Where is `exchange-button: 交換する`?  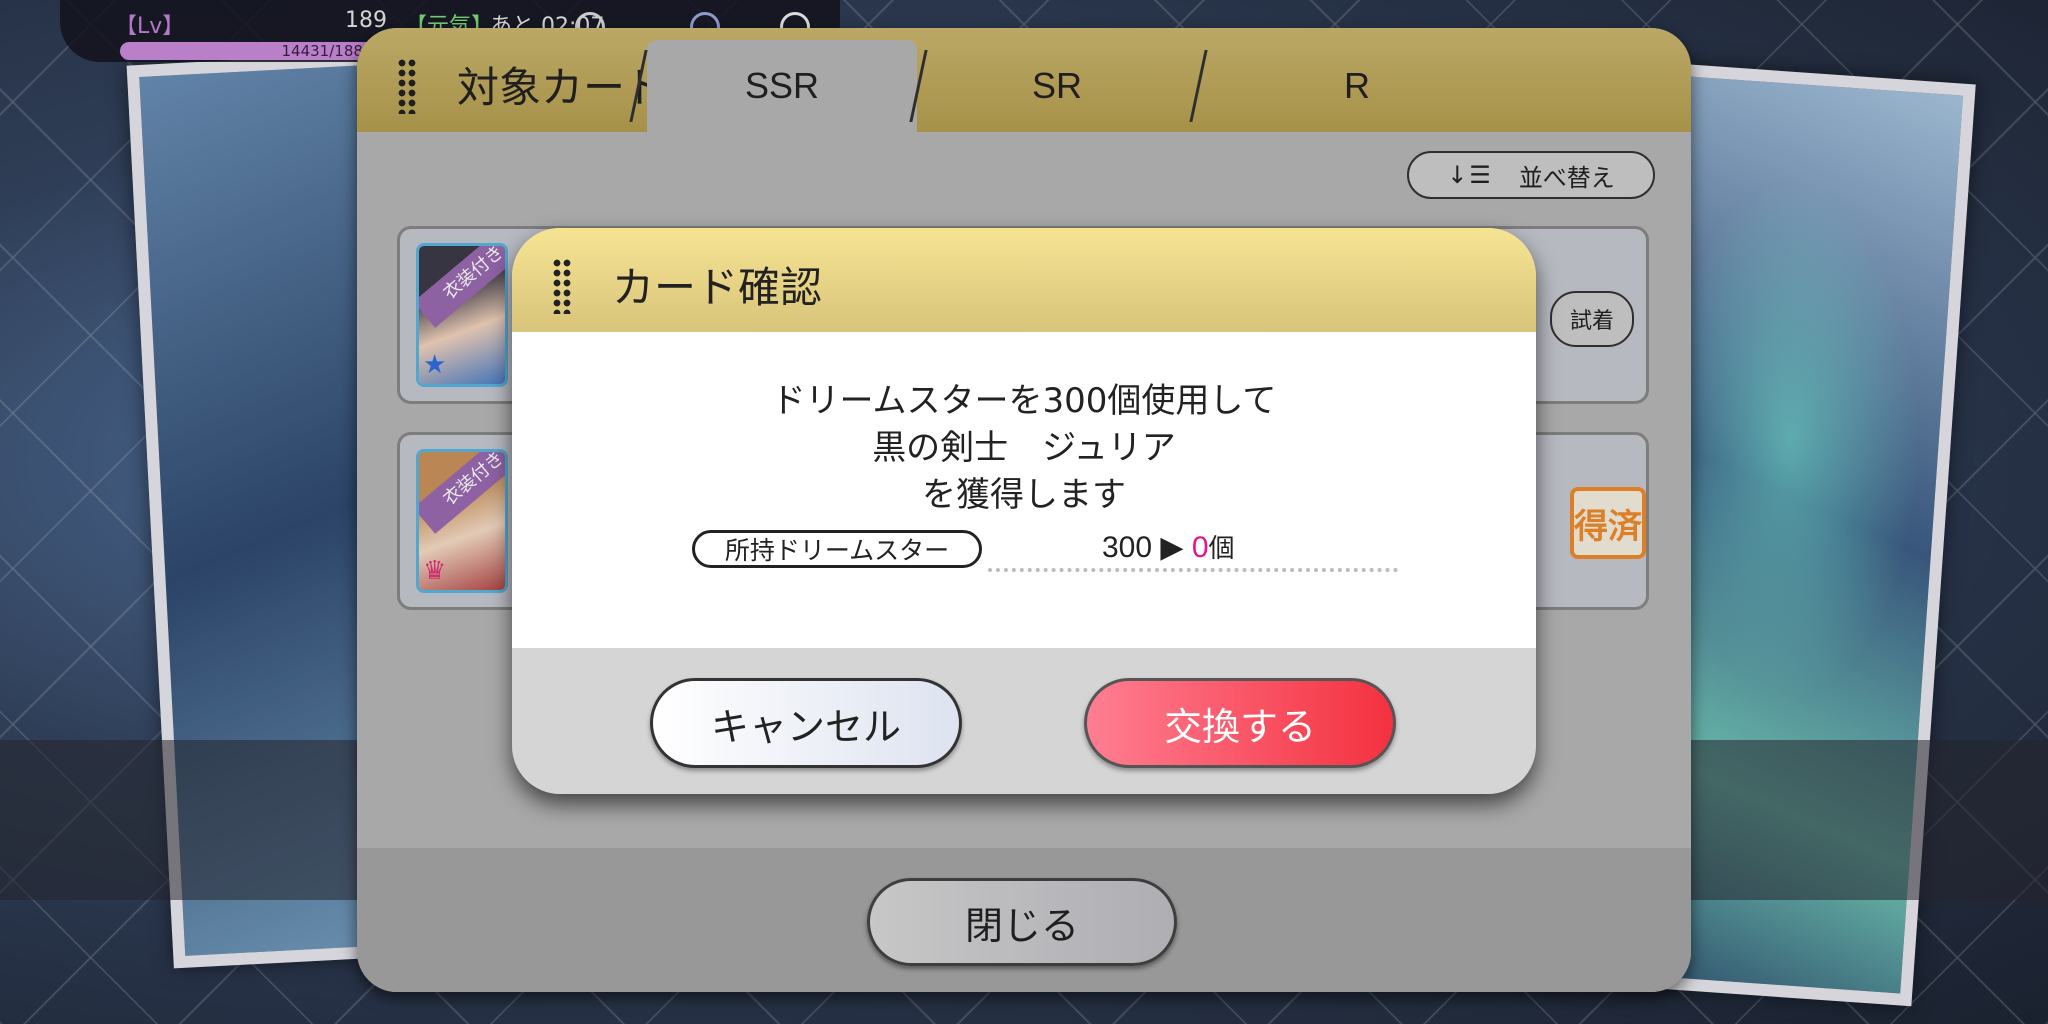 exchange-button: 交換する is located at coordinates (1240, 723).